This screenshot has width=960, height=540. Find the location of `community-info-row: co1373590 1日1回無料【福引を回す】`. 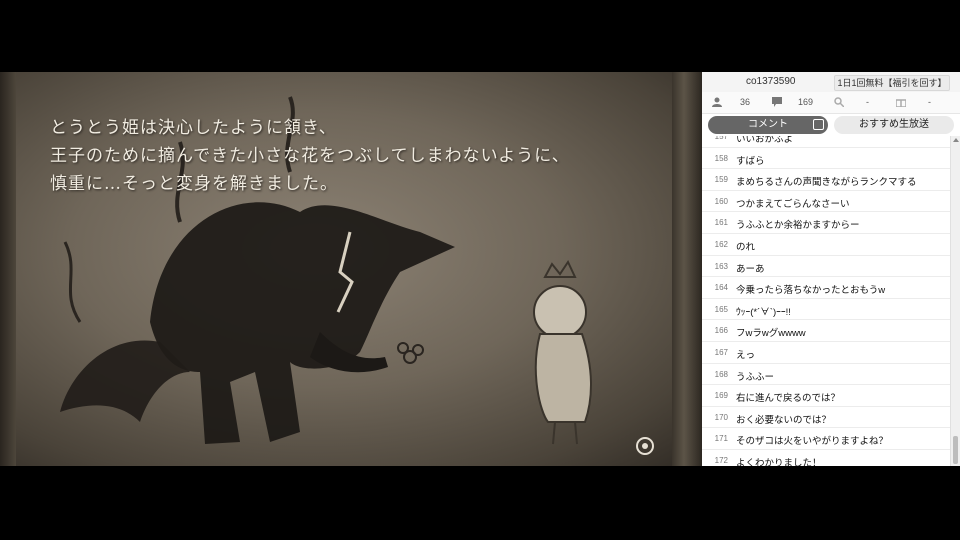

community-info-row: co1373590 1日1回無料【福引を回す】 is located at coordinates (831, 82).